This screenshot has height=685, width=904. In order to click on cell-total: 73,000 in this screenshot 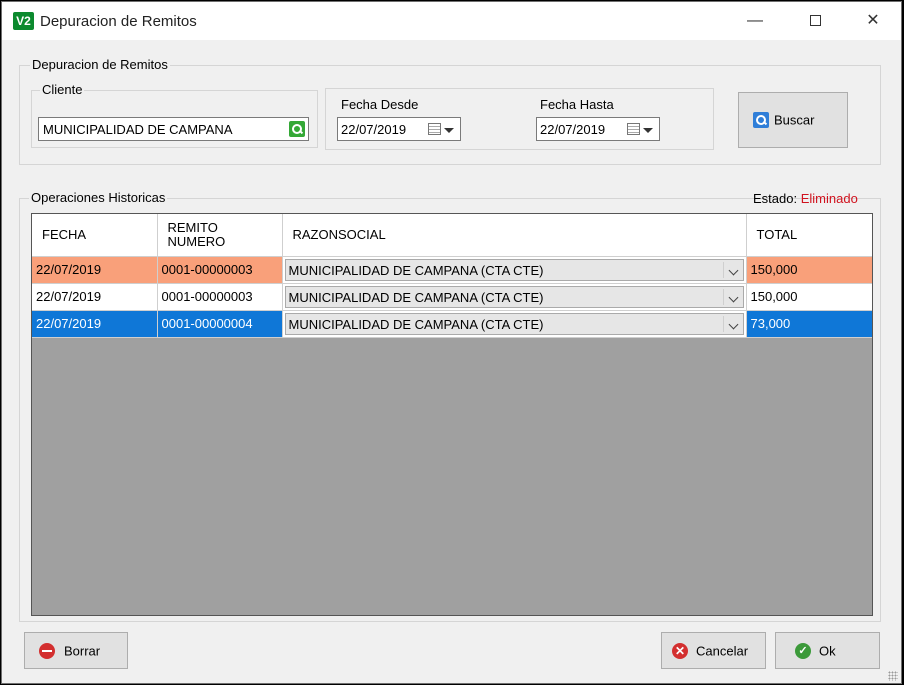, I will do `click(809, 324)`.